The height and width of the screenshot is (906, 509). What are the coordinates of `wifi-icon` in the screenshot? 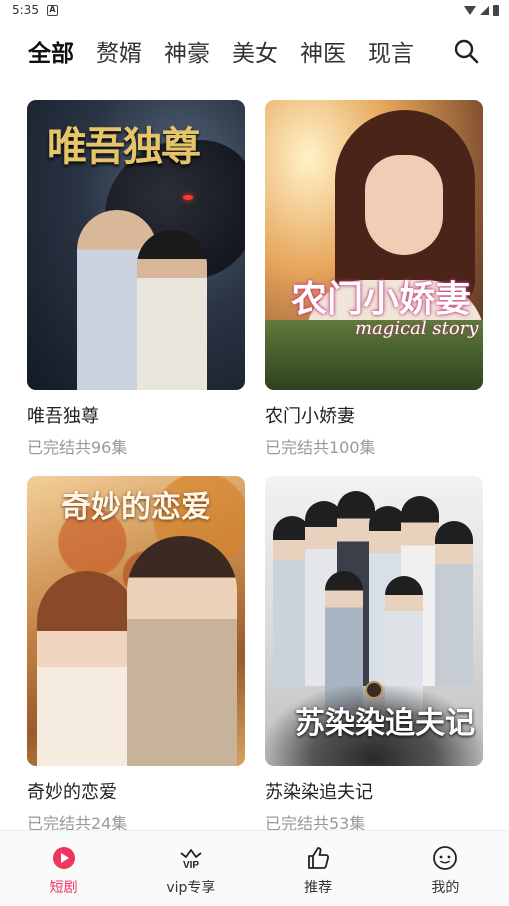 It's located at (470, 10).